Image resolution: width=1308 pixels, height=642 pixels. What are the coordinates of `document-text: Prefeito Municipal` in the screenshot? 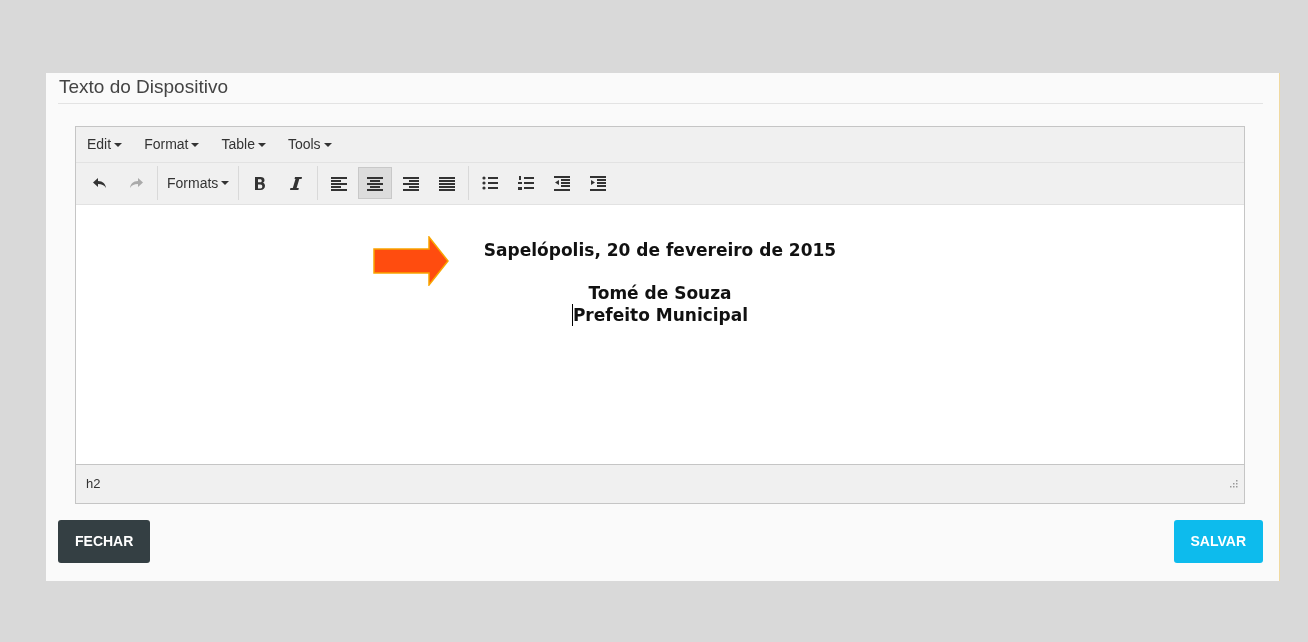 It's located at (660, 314).